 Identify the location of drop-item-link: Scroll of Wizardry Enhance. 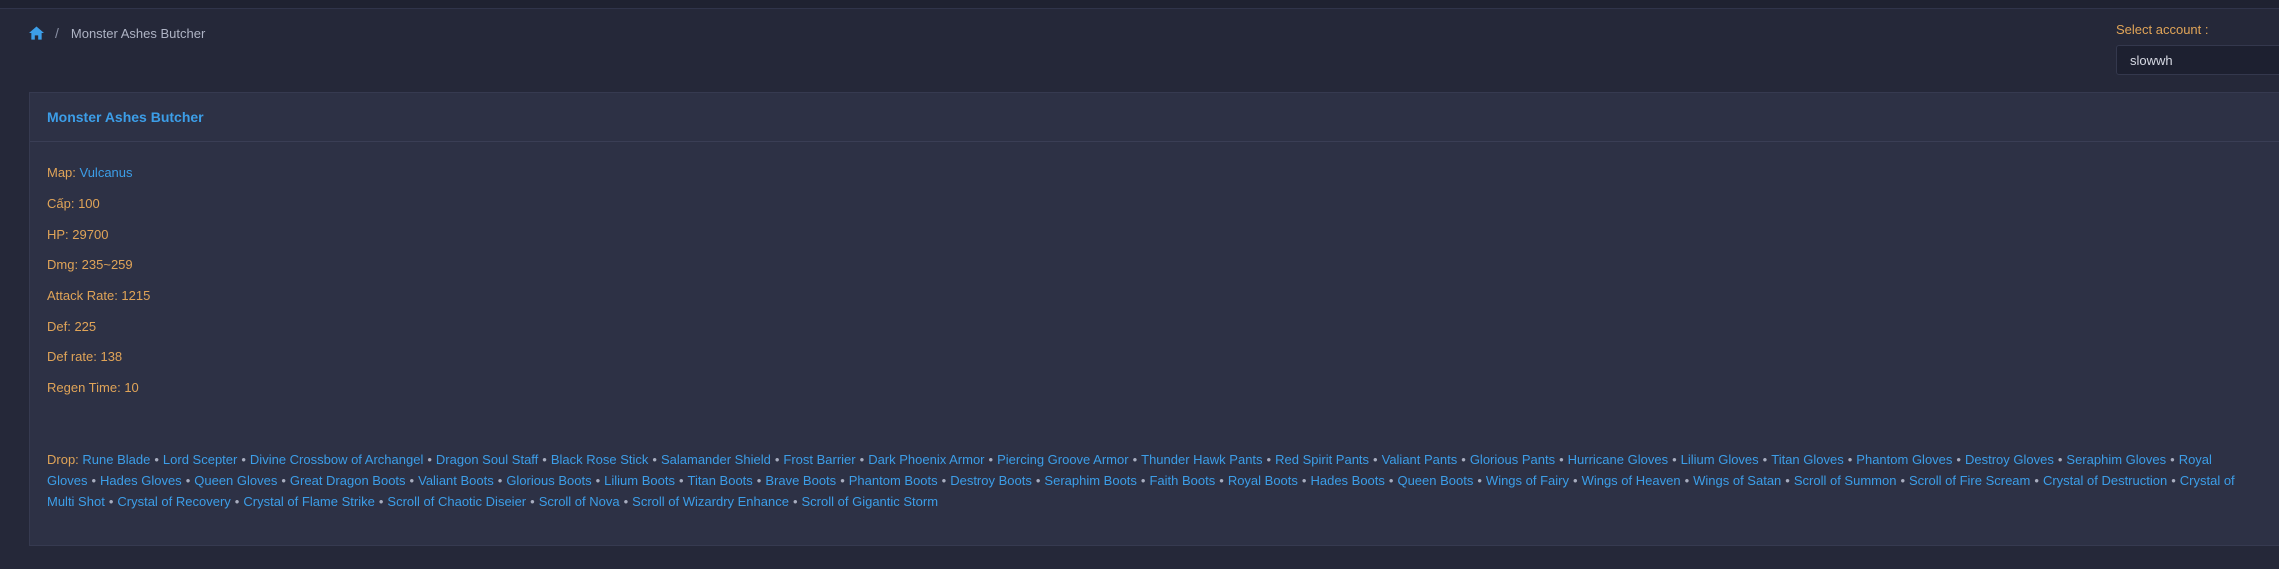
(710, 501).